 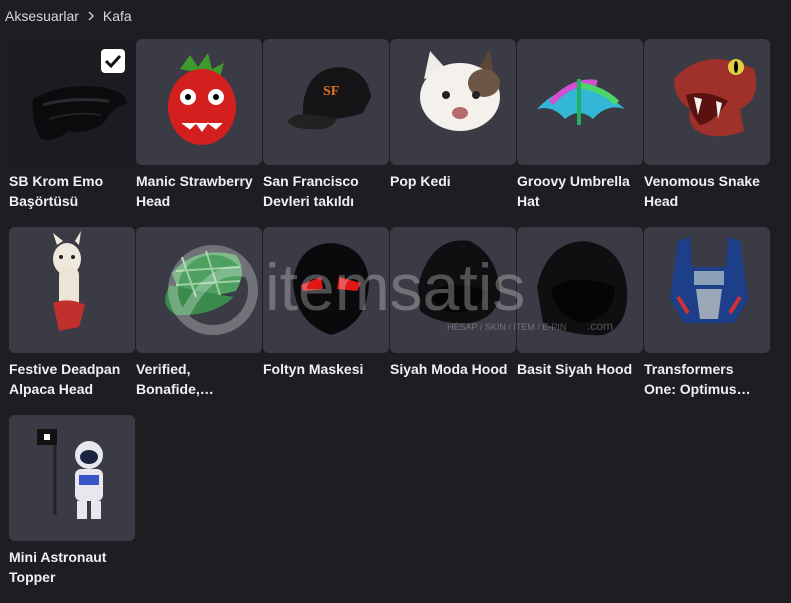 I want to click on selected-checkbox, so click(x=113, y=61).